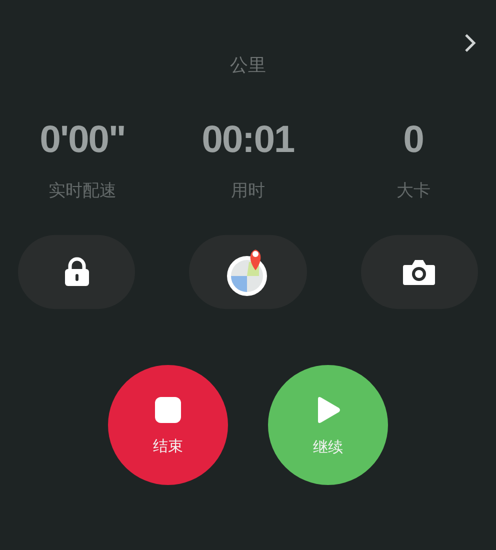 The image size is (496, 550). Describe the element at coordinates (168, 410) in the screenshot. I see `stop-icon` at that location.